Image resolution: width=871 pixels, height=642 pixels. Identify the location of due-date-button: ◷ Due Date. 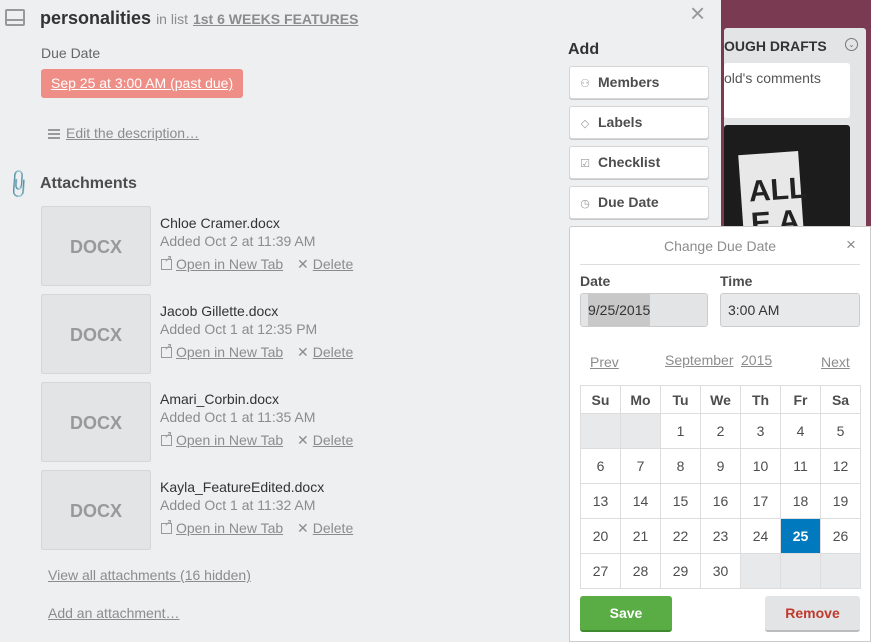
(639, 202).